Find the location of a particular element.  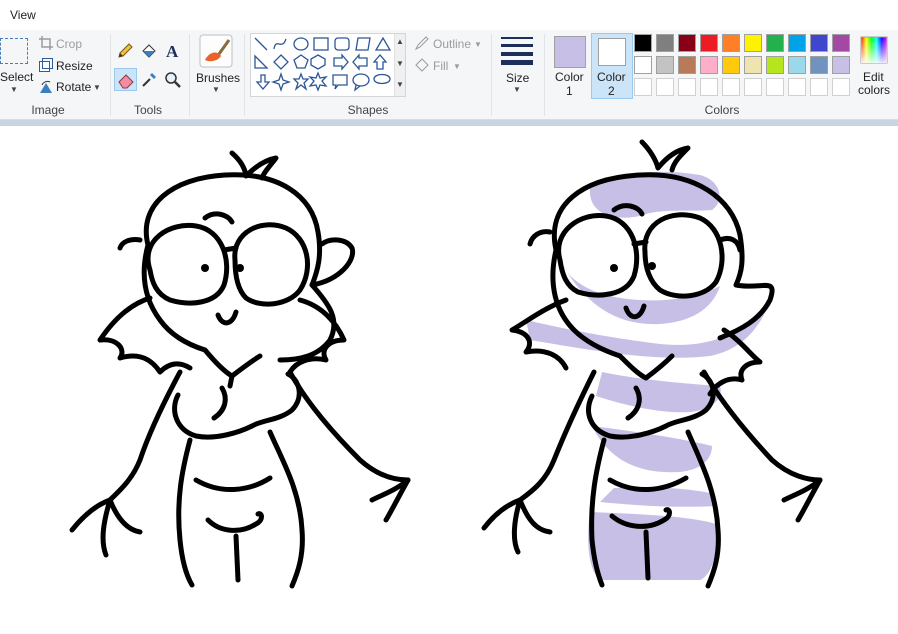

menu-view: View is located at coordinates (23, 15).